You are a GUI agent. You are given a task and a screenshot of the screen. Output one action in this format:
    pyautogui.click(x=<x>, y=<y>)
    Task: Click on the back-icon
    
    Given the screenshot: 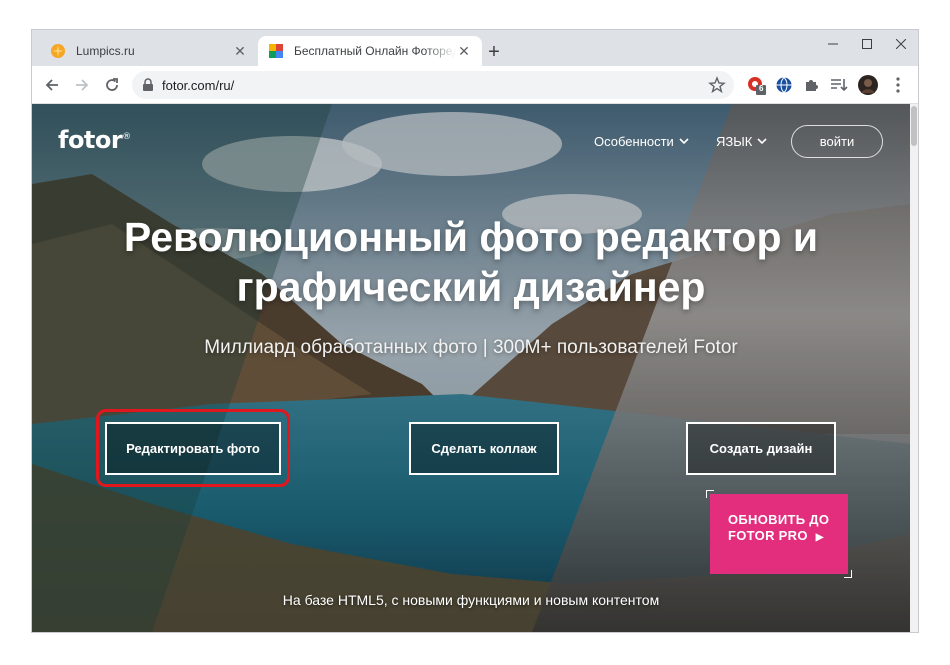 What is the action you would take?
    pyautogui.click(x=52, y=85)
    